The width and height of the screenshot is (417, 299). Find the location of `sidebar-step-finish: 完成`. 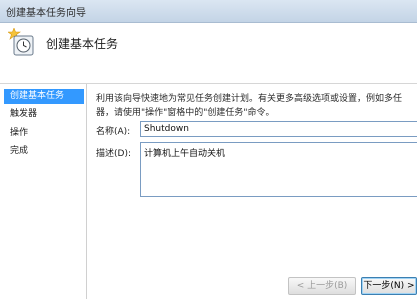

sidebar-step-finish: 完成 is located at coordinates (44, 151).